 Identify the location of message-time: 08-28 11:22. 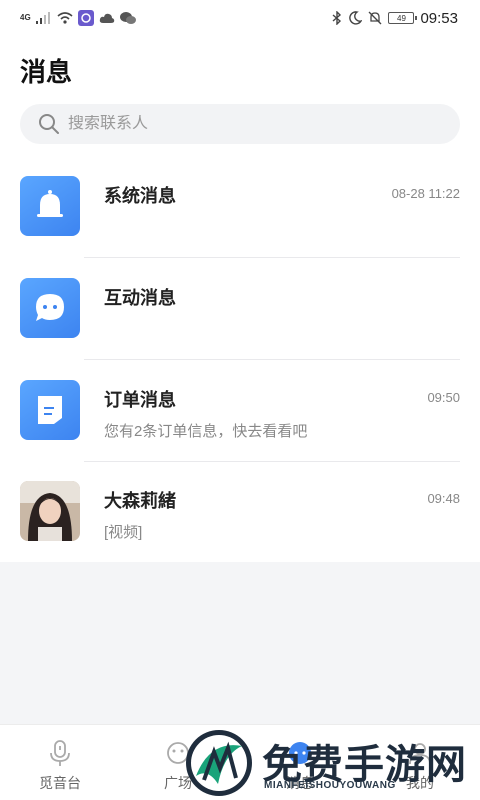
(425, 193).